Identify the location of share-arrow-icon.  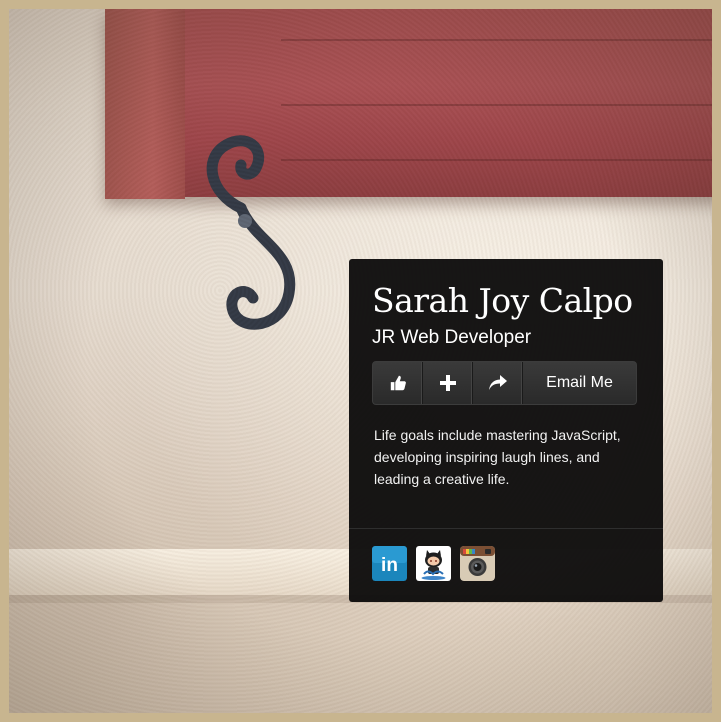
(497, 382).